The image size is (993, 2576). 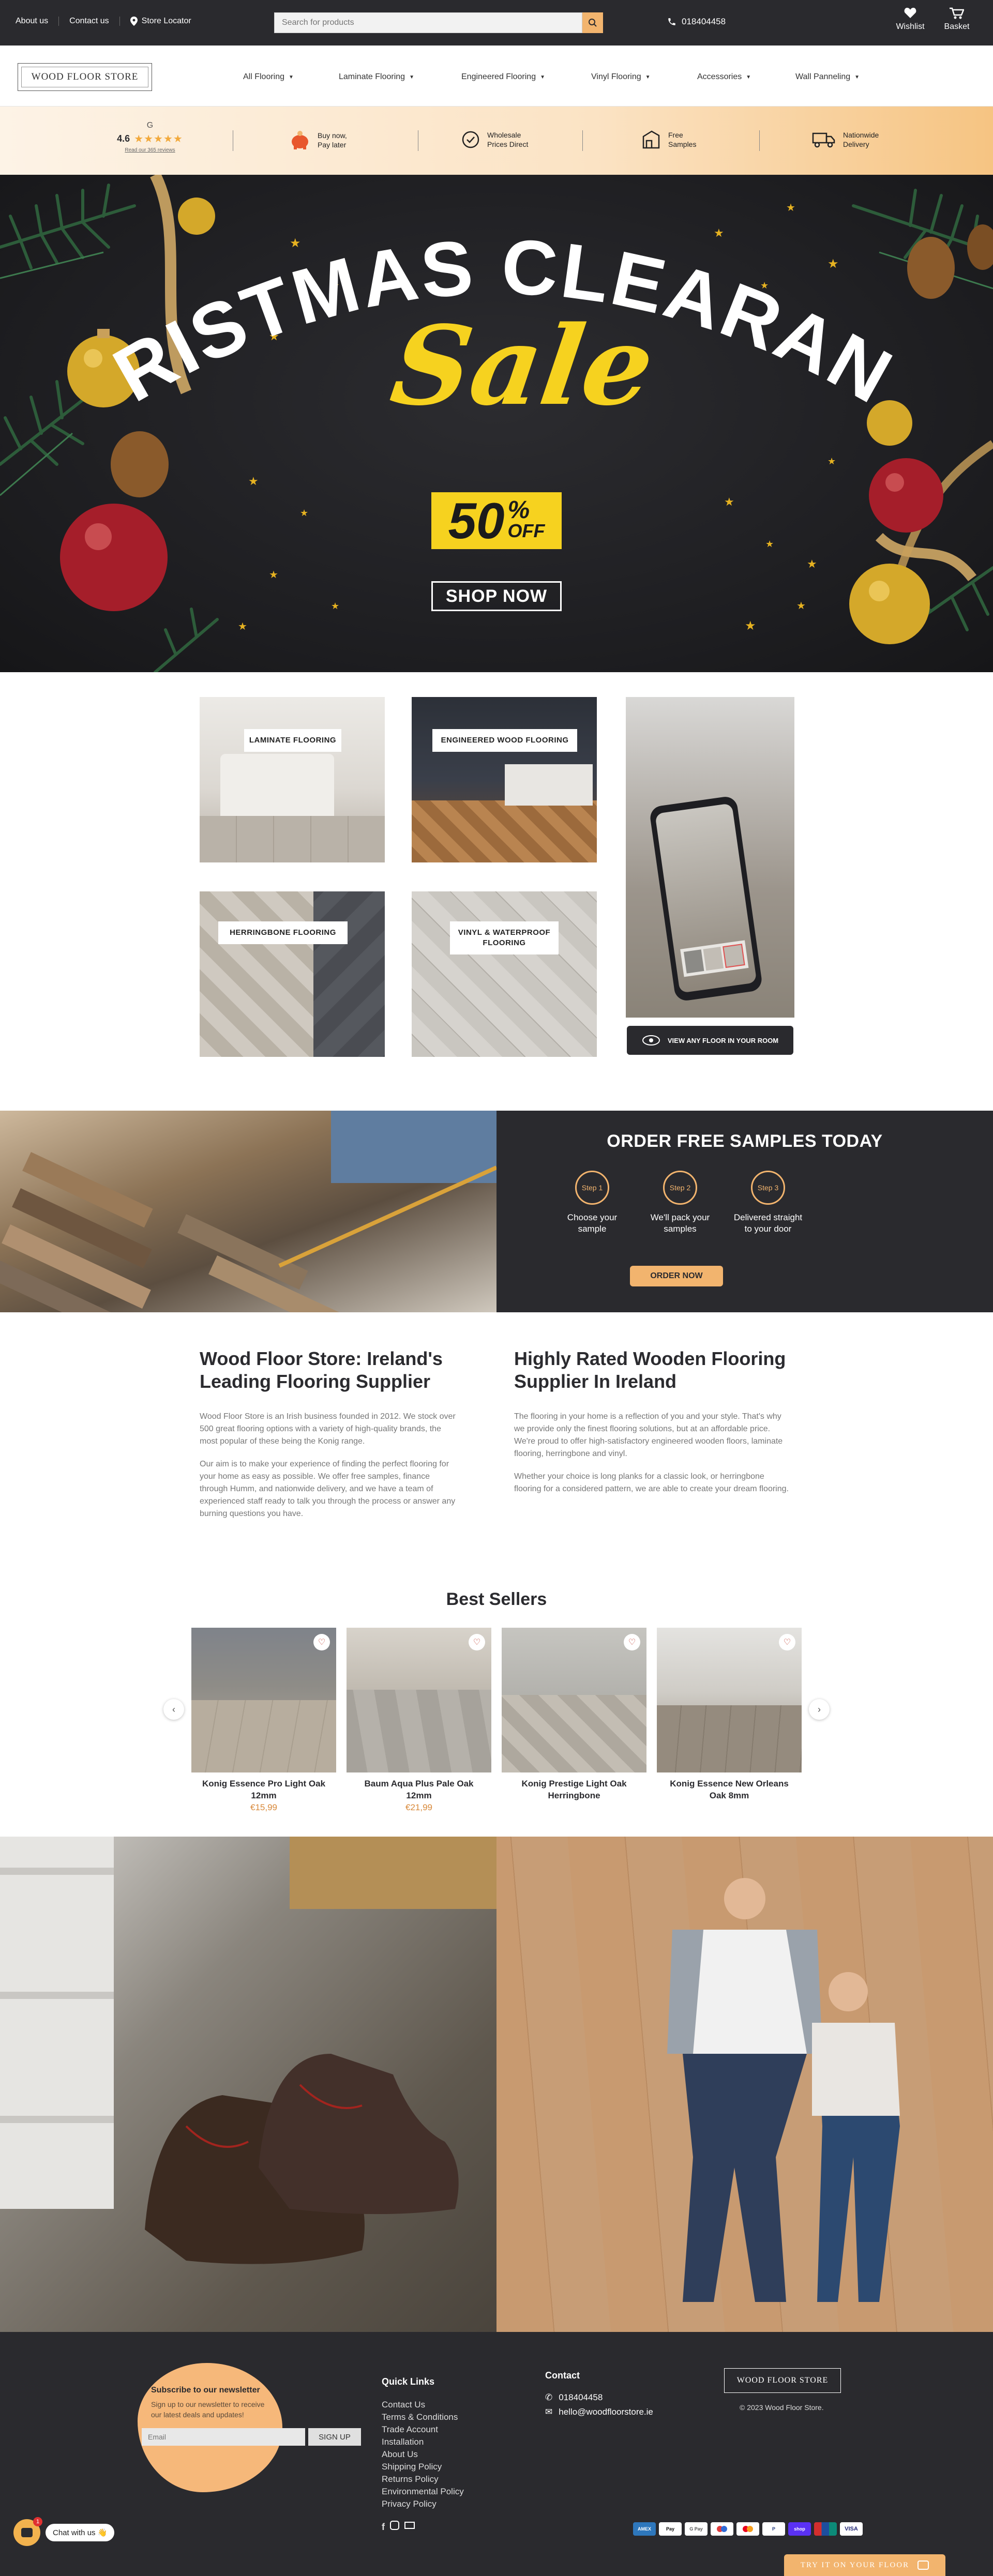 What do you see at coordinates (174, 1710) in the screenshot?
I see `carousel-prev-button: ‹` at bounding box center [174, 1710].